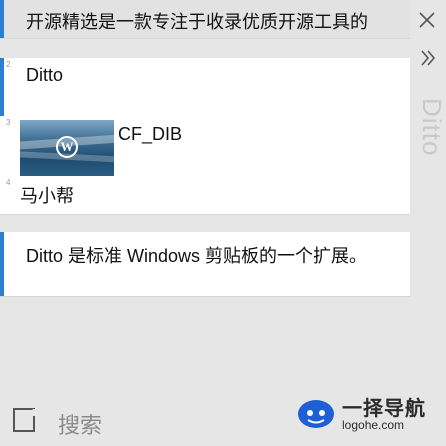 This screenshot has height=446, width=446. I want to click on close-icon, so click(427, 20).